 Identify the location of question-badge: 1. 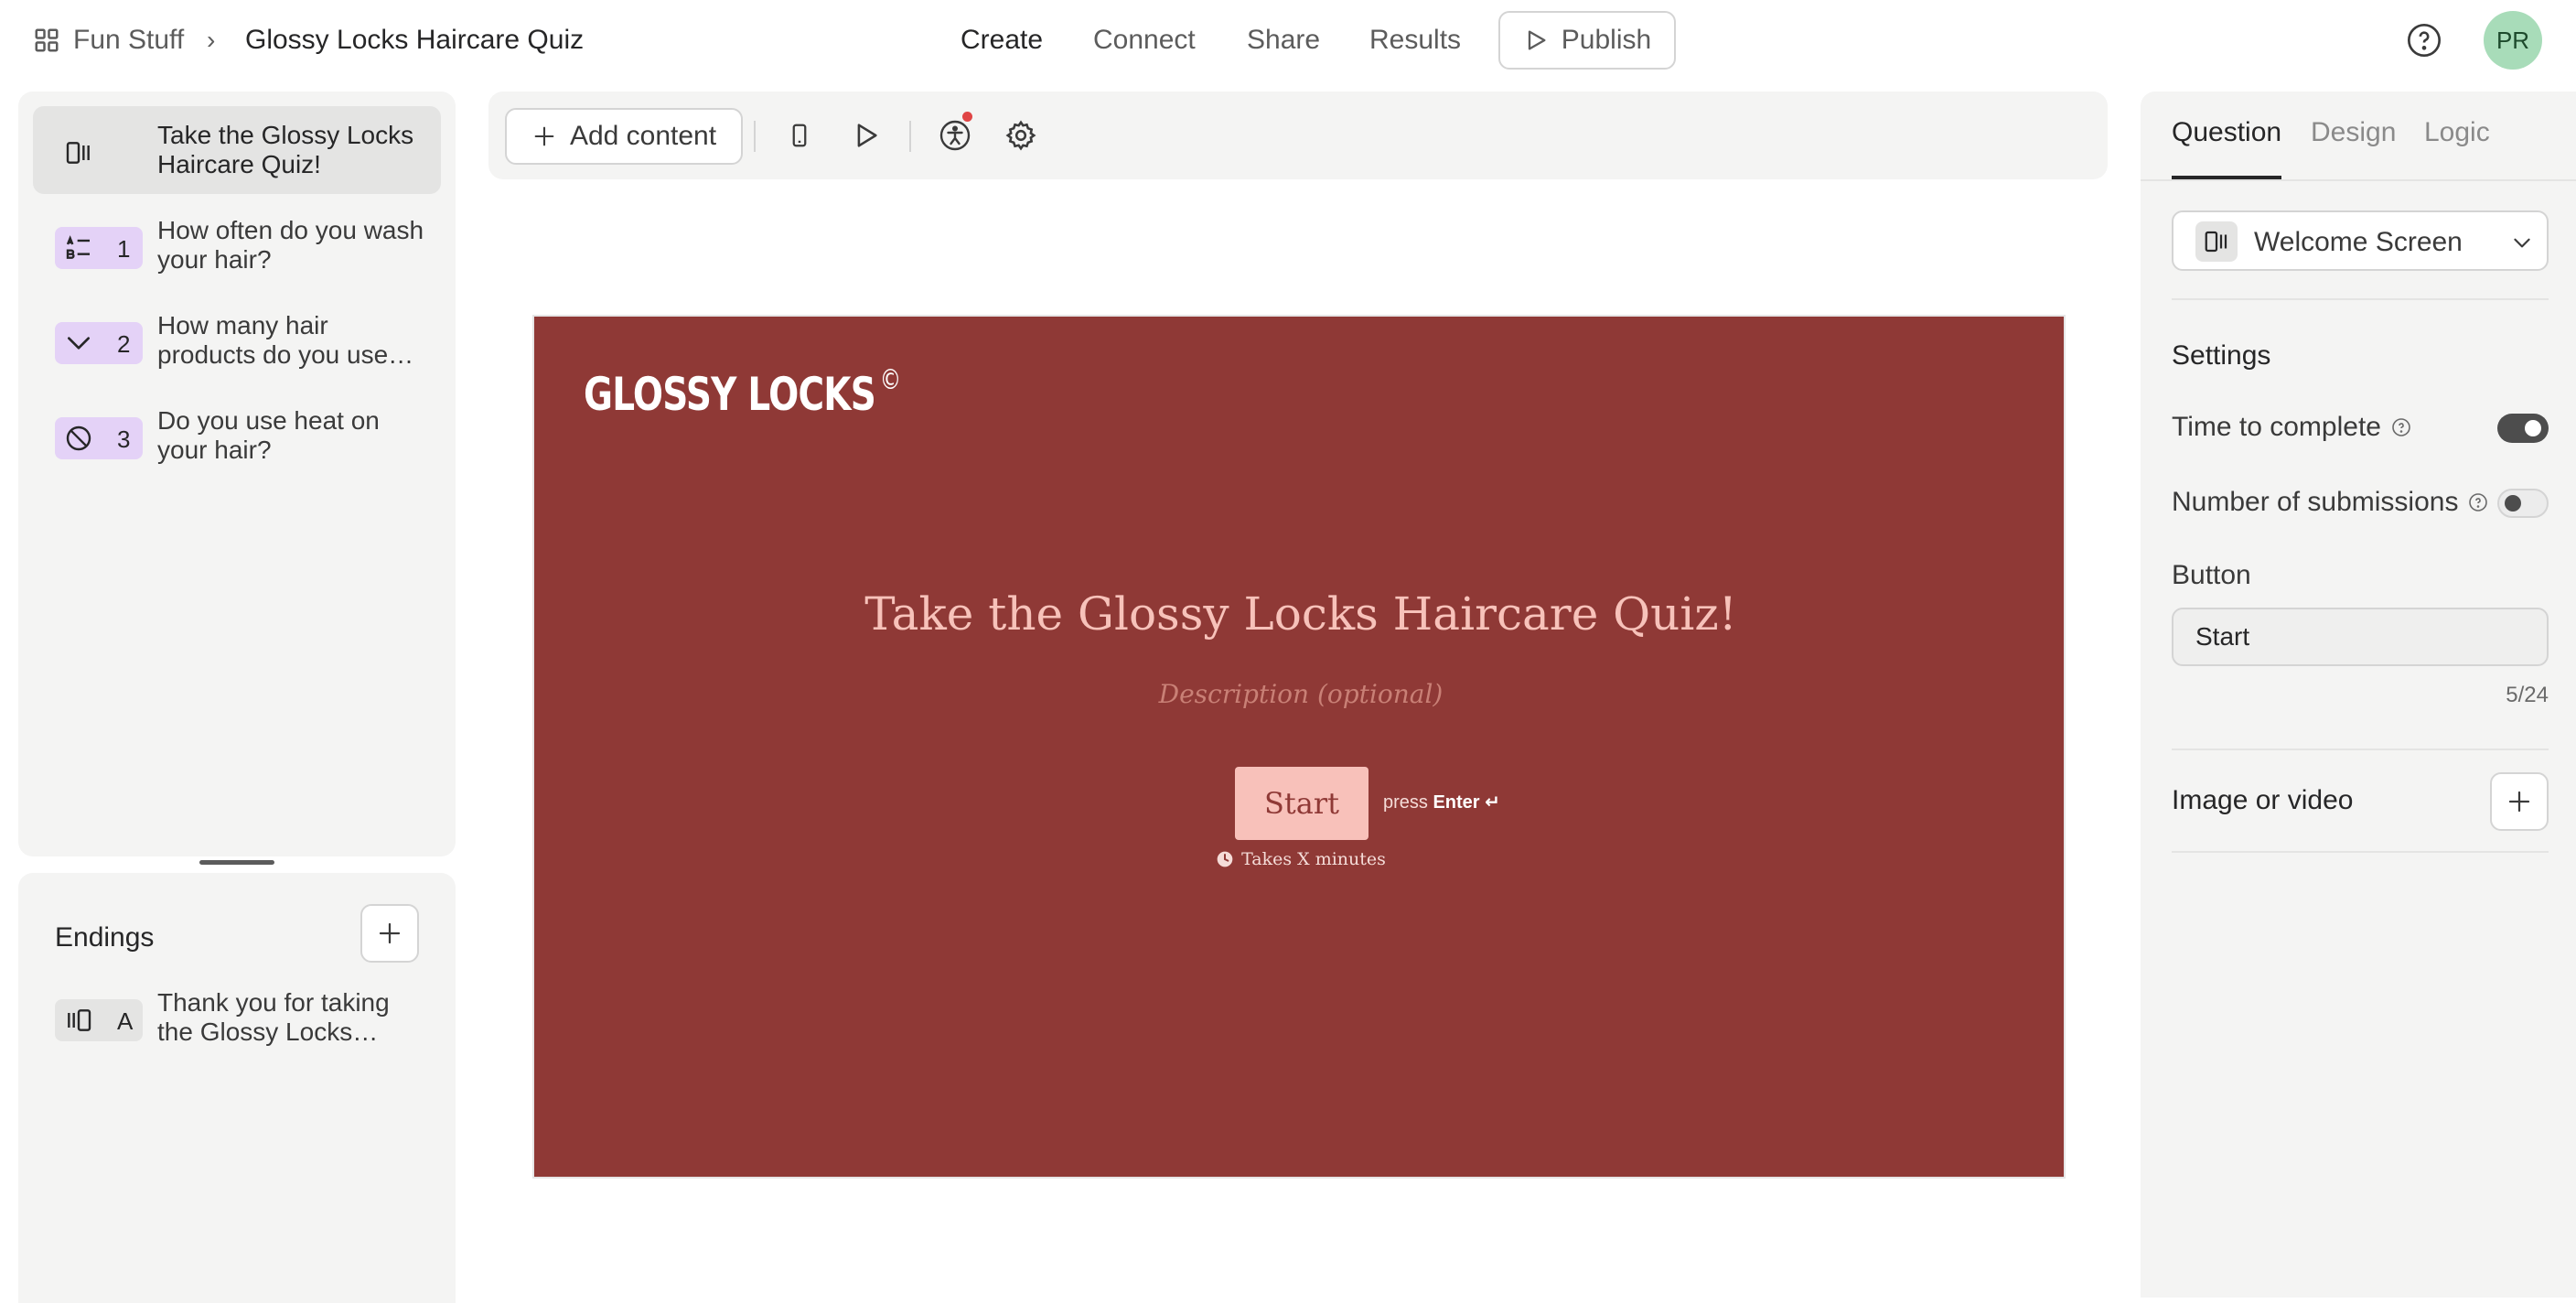
(99, 248).